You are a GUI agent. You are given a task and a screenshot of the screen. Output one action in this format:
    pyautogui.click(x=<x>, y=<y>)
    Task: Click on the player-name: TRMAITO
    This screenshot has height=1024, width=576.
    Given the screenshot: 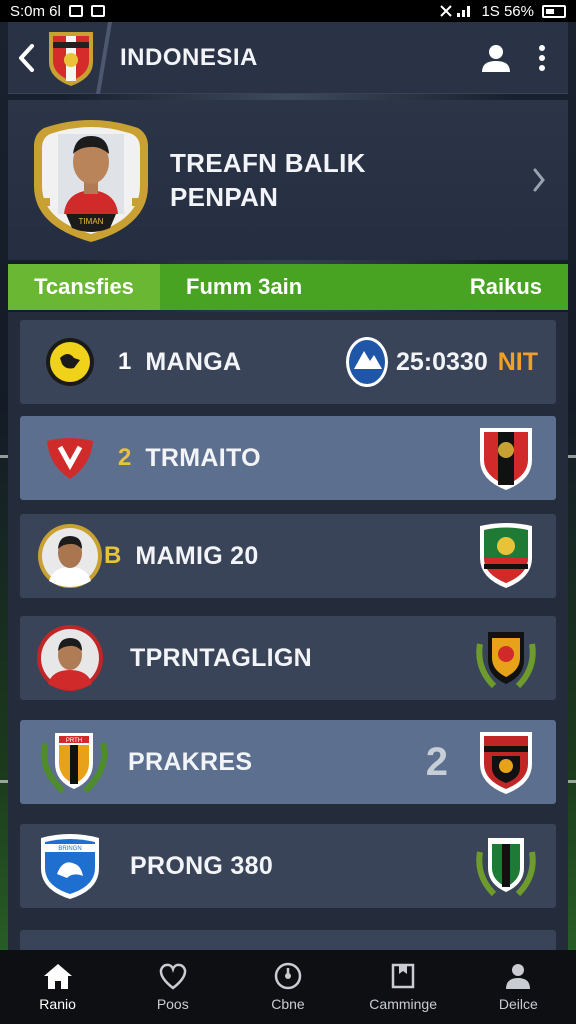 What is the action you would take?
    pyautogui.click(x=203, y=457)
    